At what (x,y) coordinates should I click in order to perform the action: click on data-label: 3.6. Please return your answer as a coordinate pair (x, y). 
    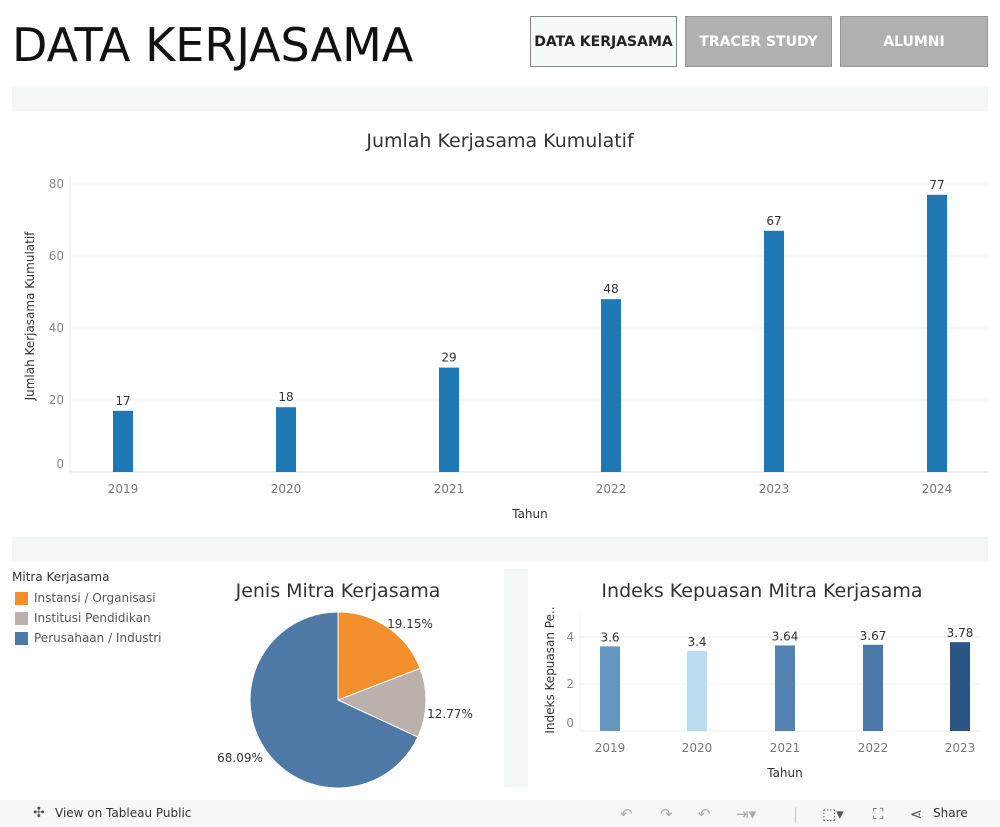
    Looking at the image, I should click on (609, 637).